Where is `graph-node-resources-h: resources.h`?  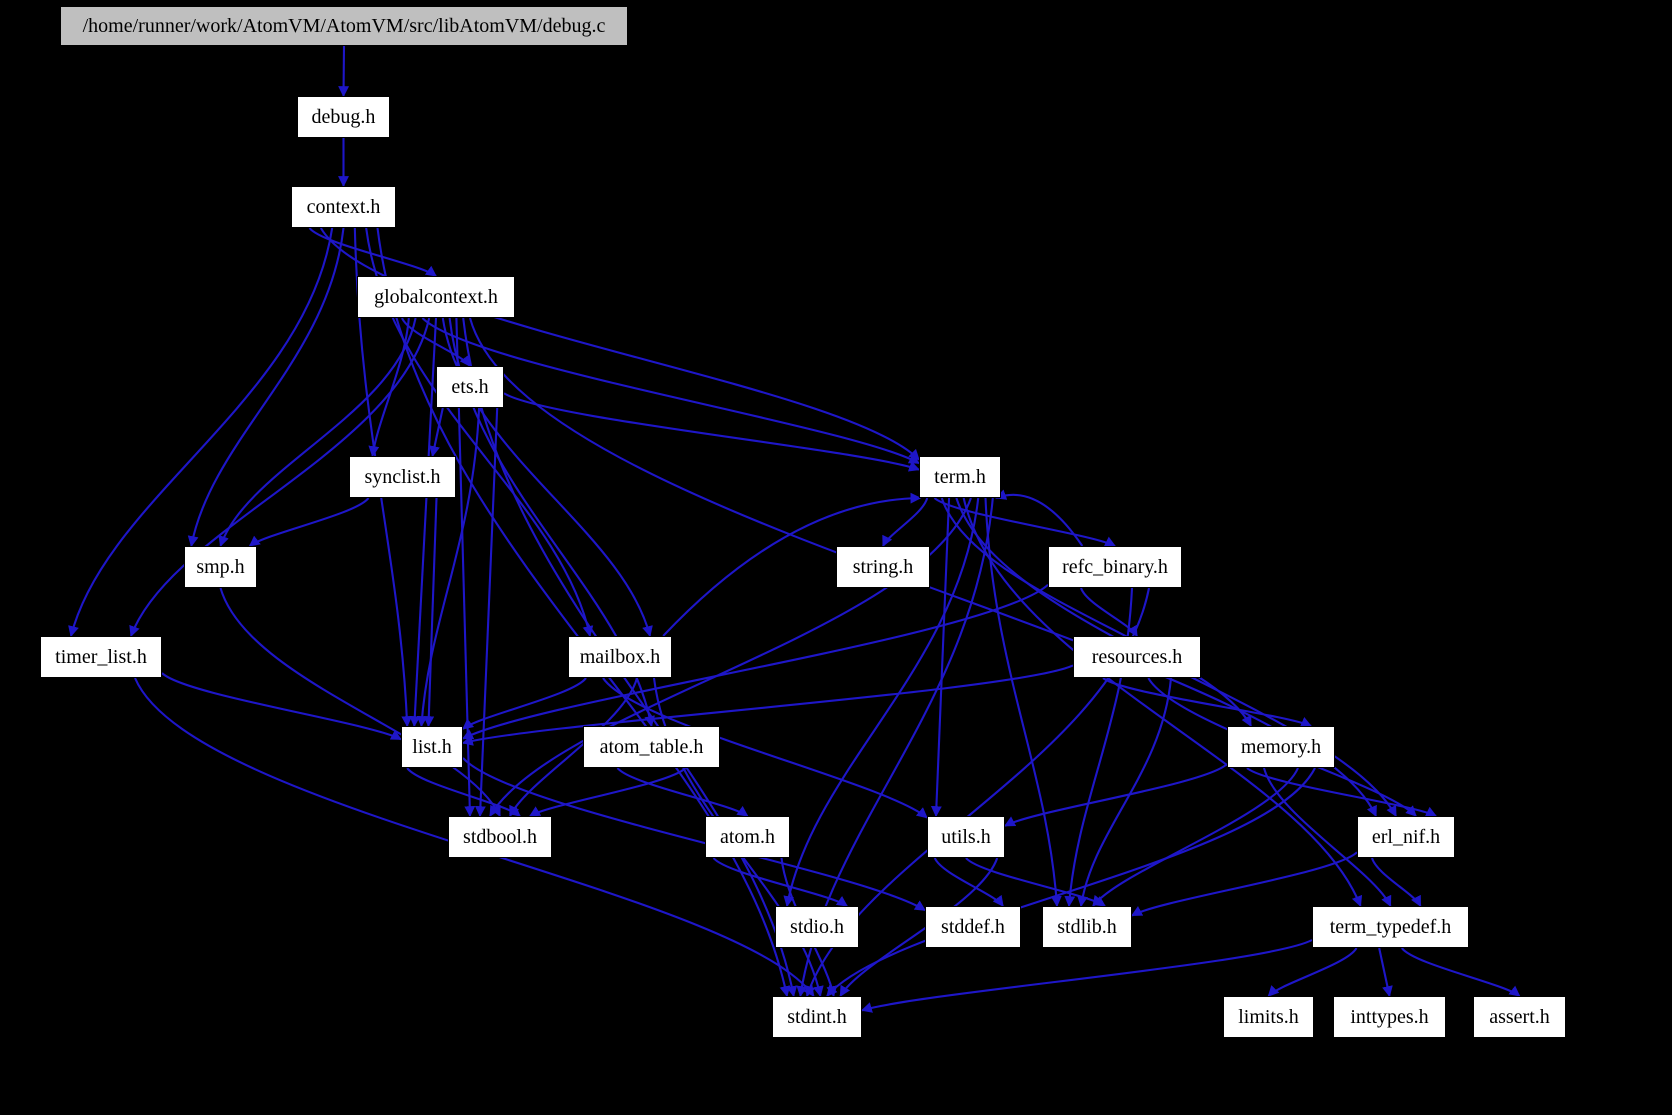 graph-node-resources-h: resources.h is located at coordinates (1137, 657).